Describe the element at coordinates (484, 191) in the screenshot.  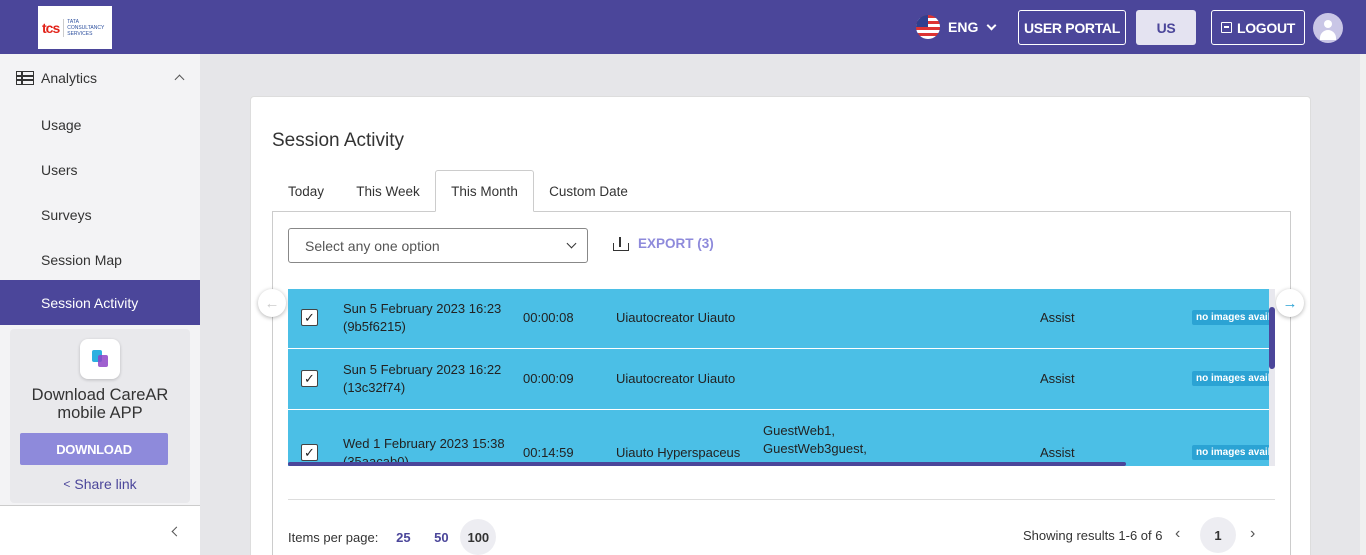
I see `tab-this-month: This Month` at that location.